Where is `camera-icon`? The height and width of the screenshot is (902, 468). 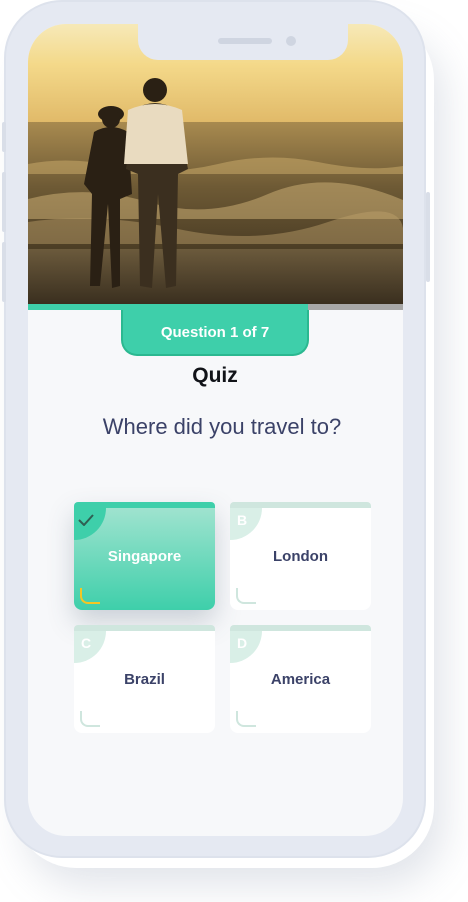
camera-icon is located at coordinates (291, 41).